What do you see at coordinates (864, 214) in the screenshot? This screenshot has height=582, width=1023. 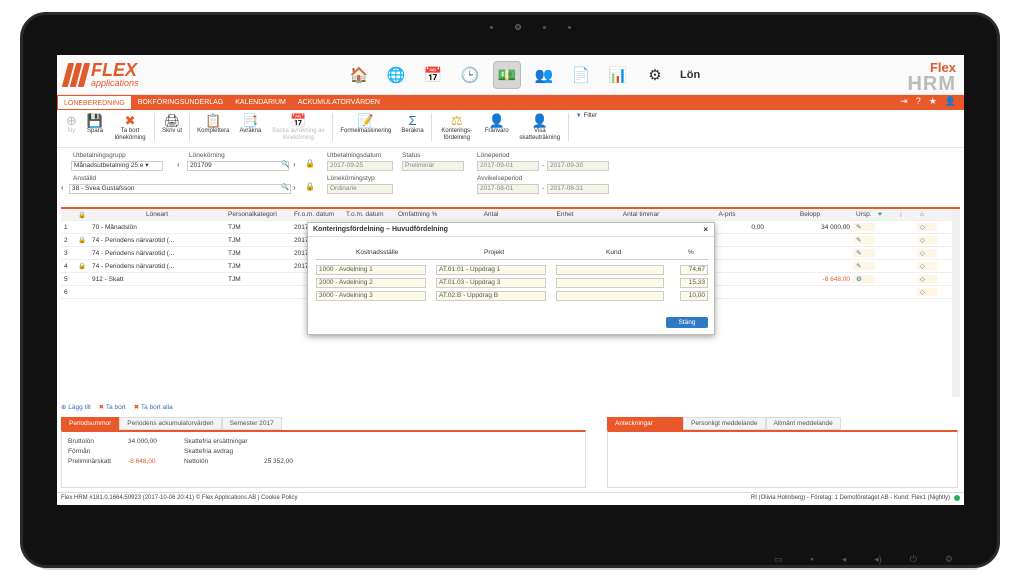 I see `col-ursprung: Ursp.` at bounding box center [864, 214].